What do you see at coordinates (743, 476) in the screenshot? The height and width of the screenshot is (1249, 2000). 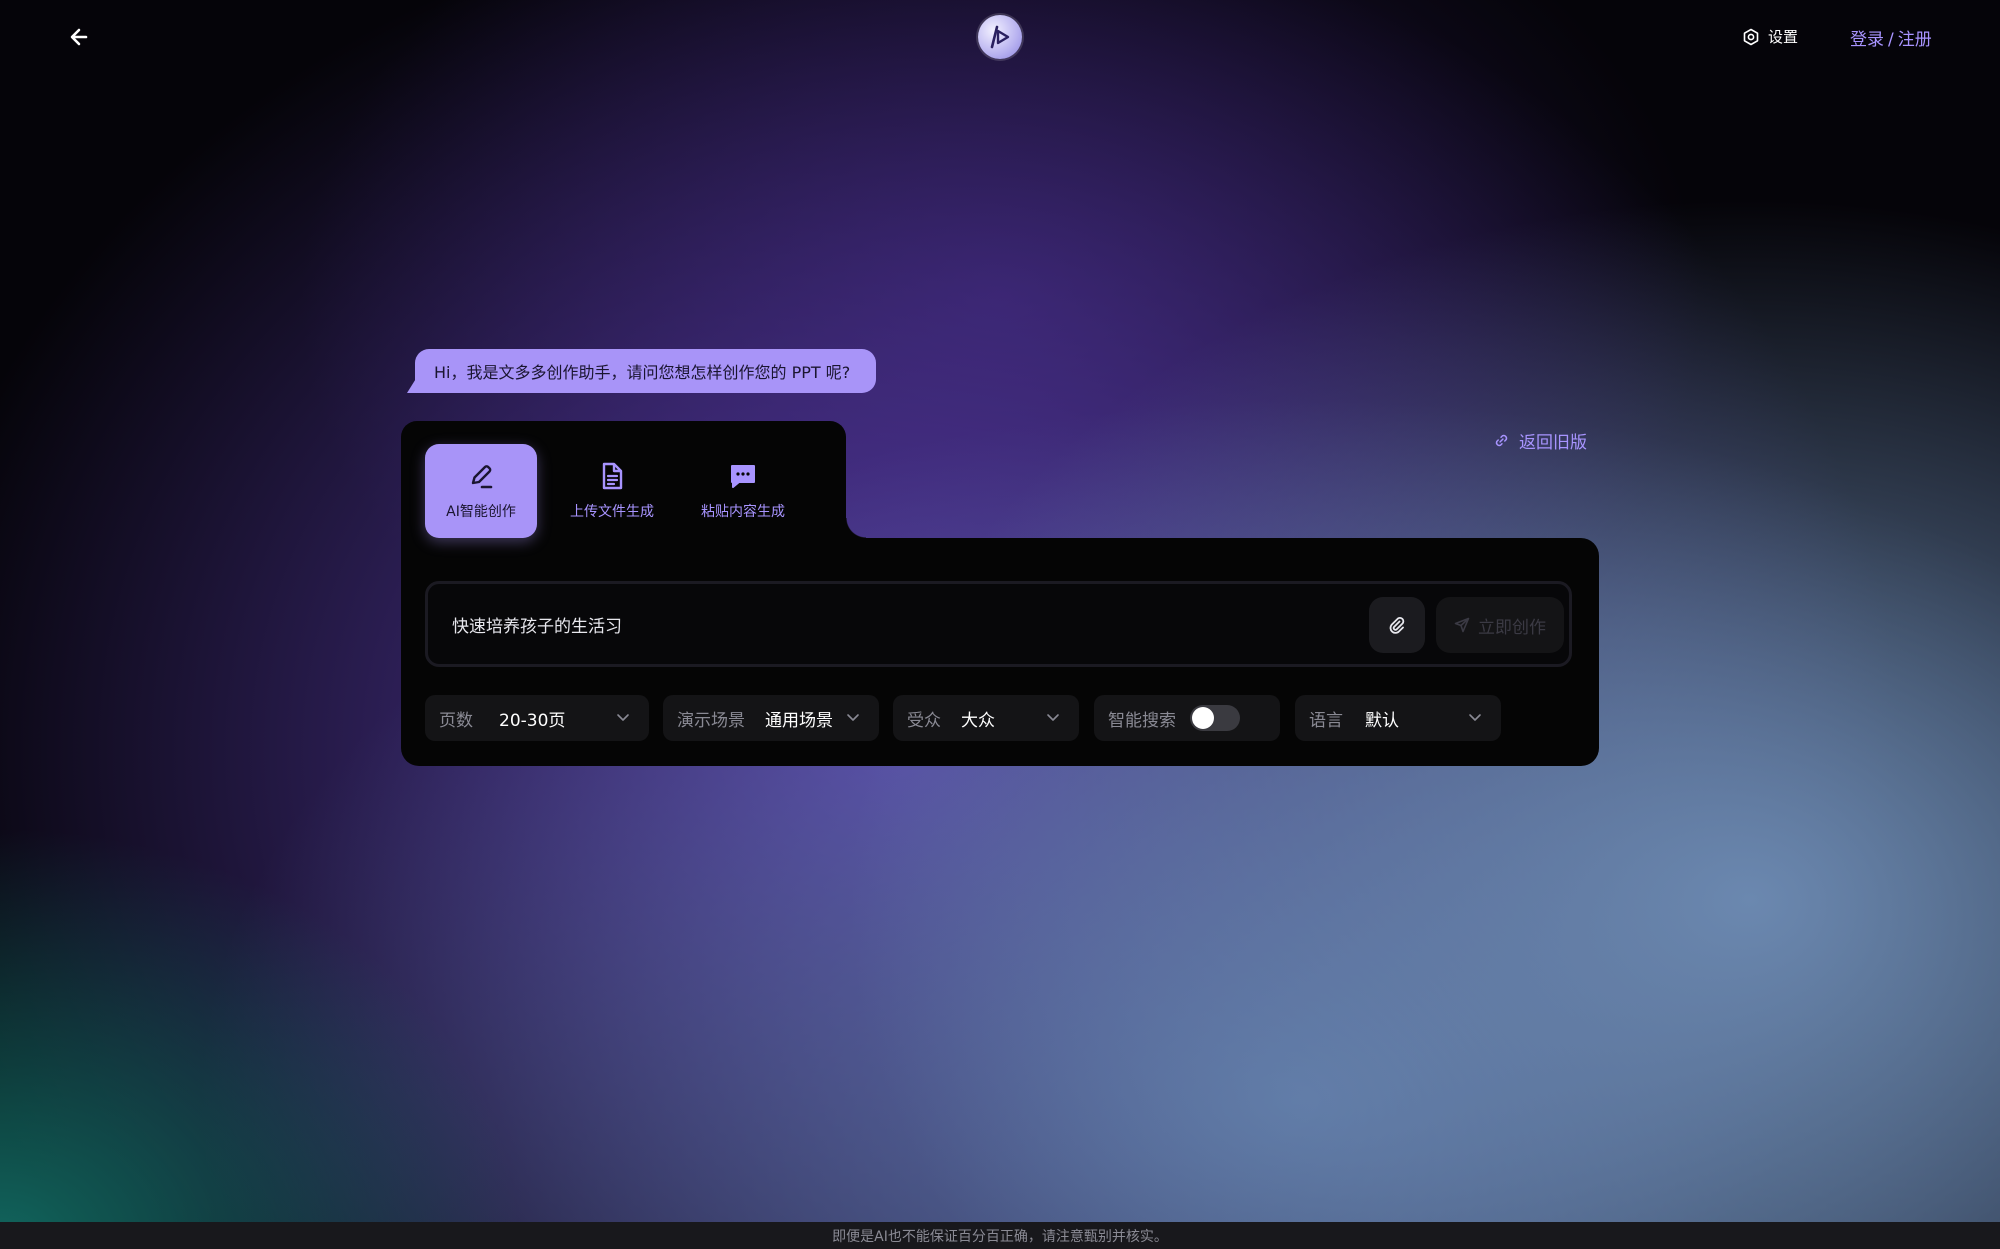 I see `chat-bubble-icon` at bounding box center [743, 476].